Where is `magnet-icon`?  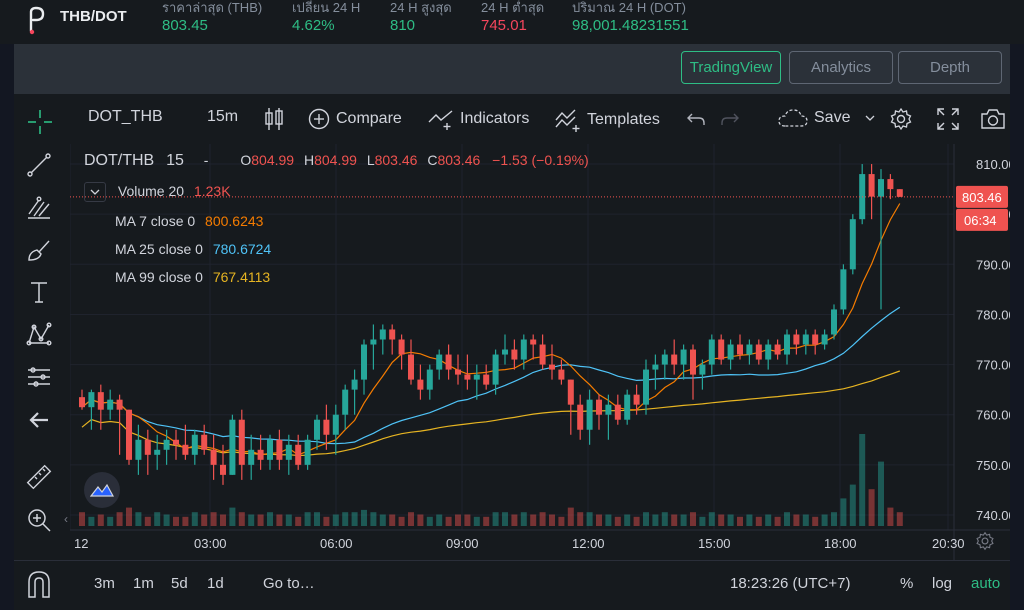
magnet-icon is located at coordinates (39, 586).